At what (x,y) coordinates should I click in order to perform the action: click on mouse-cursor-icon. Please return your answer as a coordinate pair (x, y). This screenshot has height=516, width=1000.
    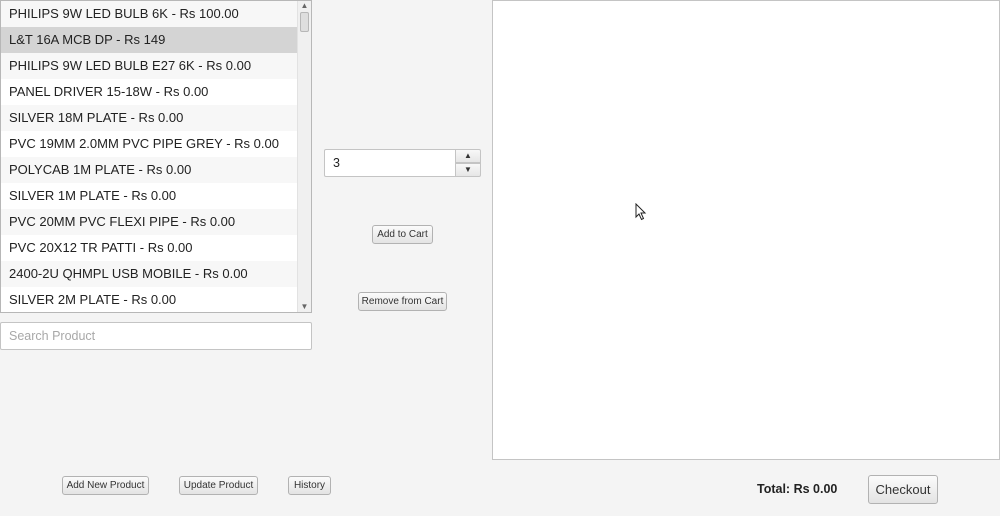
    Looking at the image, I should click on (641, 212).